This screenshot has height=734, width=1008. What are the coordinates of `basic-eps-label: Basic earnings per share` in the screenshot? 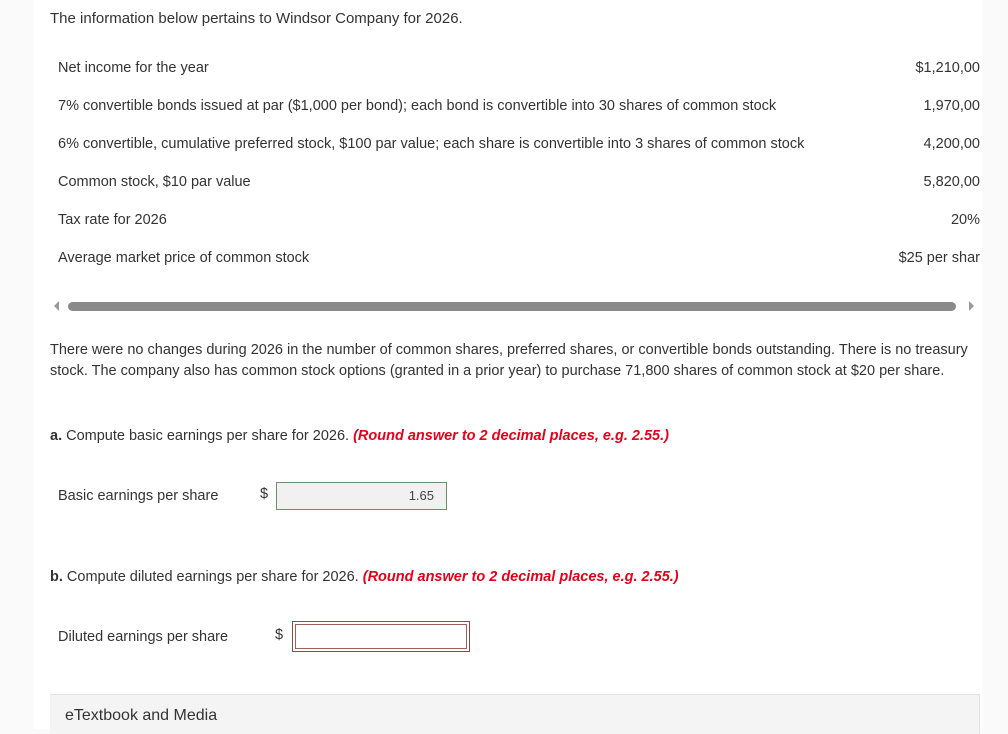 It's located at (138, 496).